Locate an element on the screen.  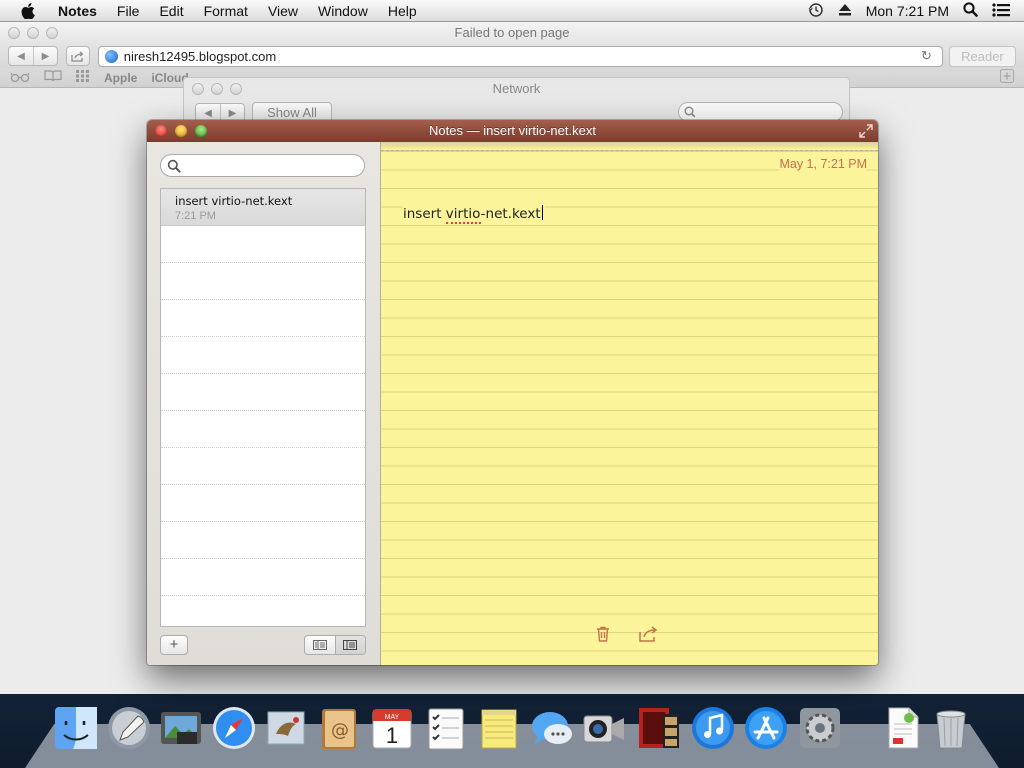
share-button is located at coordinates (78, 56).